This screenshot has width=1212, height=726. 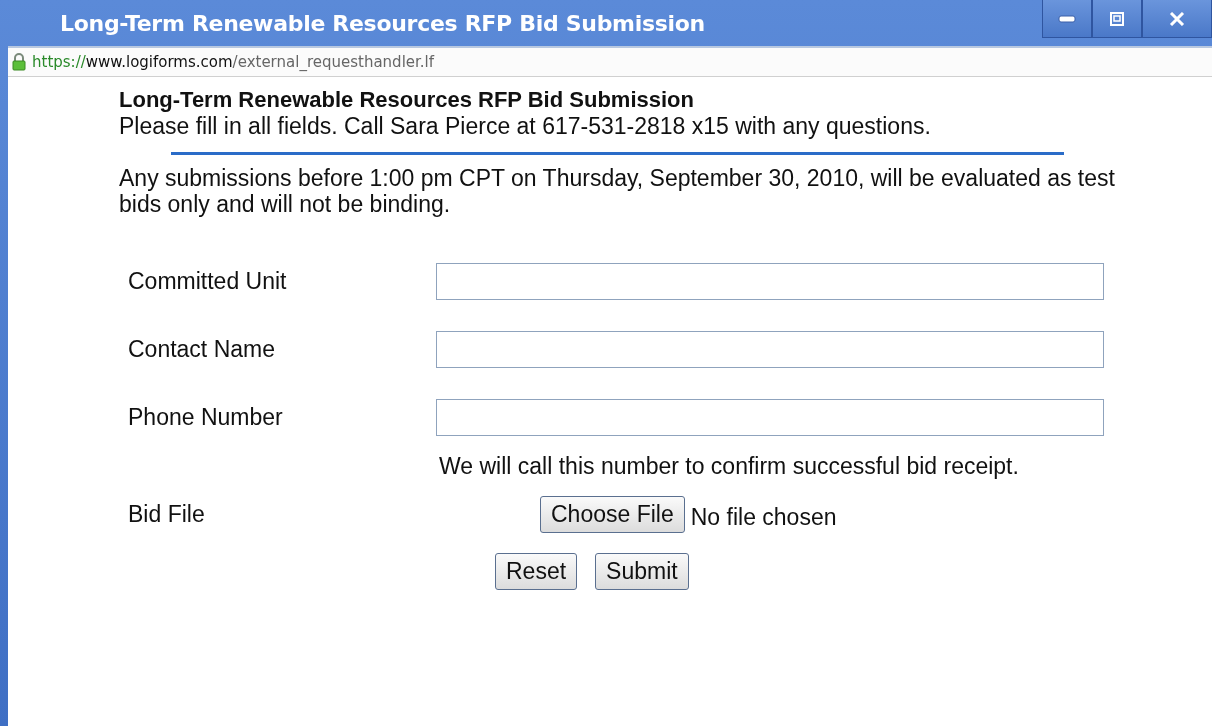 I want to click on field-label: Phone Number, so click(x=205, y=417).